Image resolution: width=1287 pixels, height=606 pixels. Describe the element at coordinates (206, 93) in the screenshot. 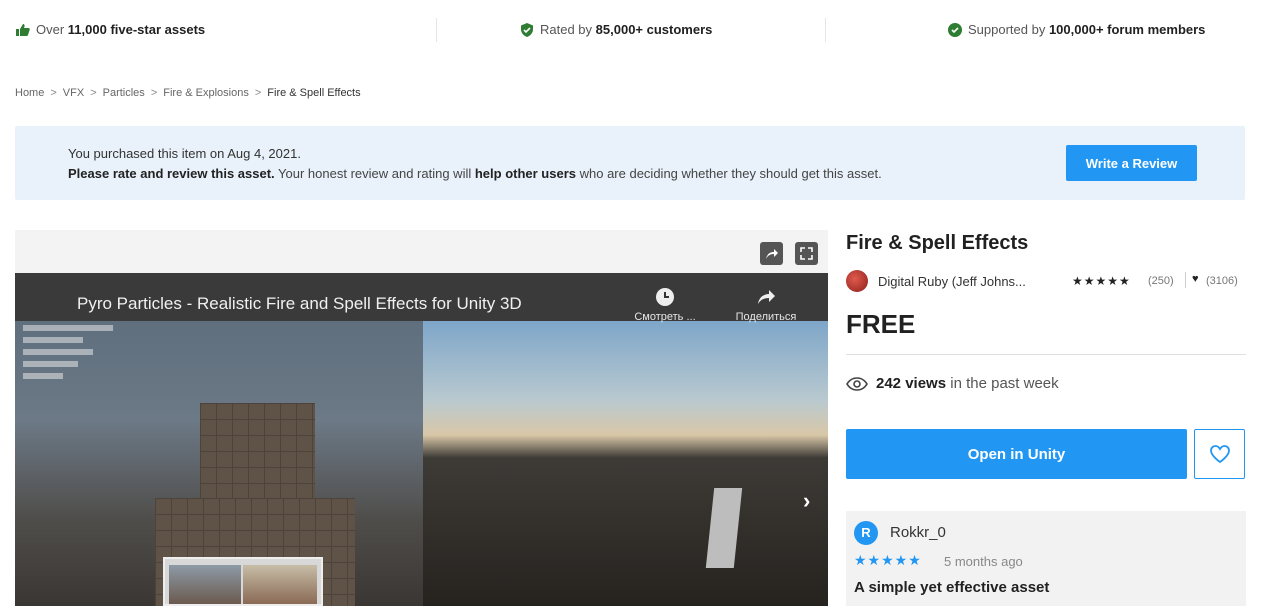

I see `breadcrumb-link-fire-explosions: Fire & Explosions` at that location.